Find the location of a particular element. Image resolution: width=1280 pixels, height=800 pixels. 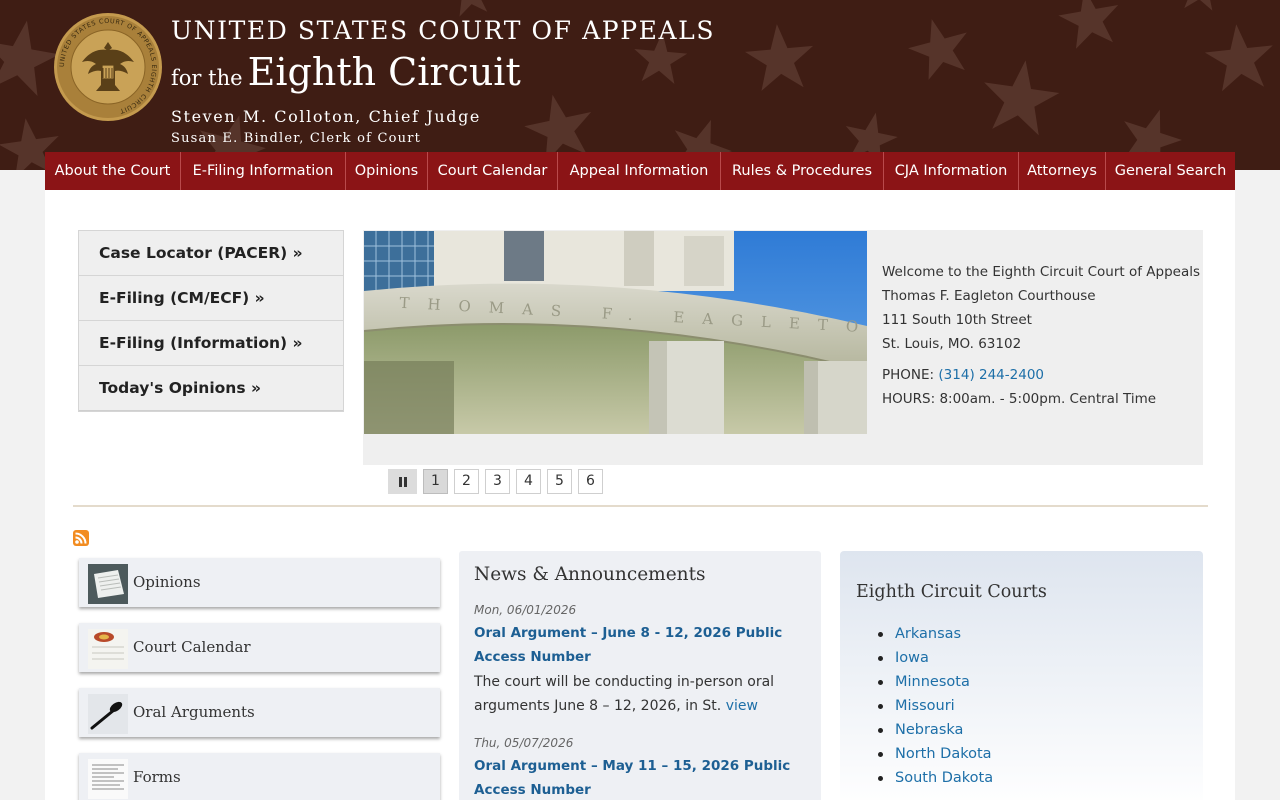

news-view-link: view is located at coordinates (742, 706).